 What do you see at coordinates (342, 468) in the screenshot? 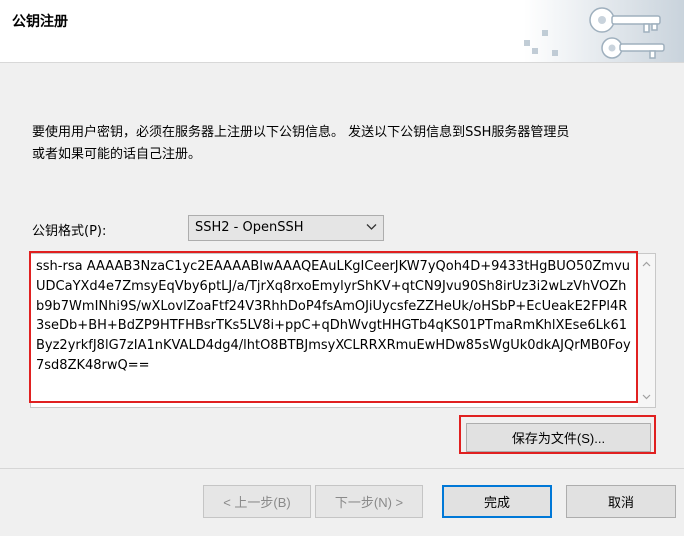
I see `footer-divider` at bounding box center [342, 468].